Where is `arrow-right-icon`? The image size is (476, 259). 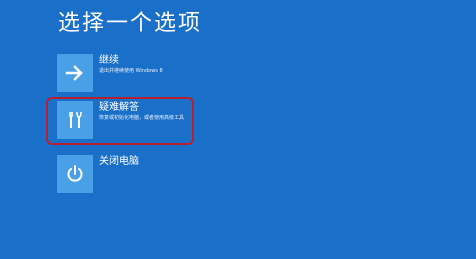
arrow-right-icon is located at coordinates (74, 73).